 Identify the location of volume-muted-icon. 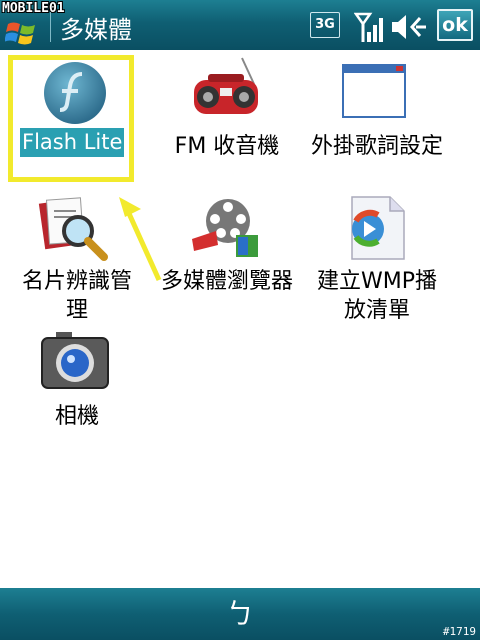
(409, 27).